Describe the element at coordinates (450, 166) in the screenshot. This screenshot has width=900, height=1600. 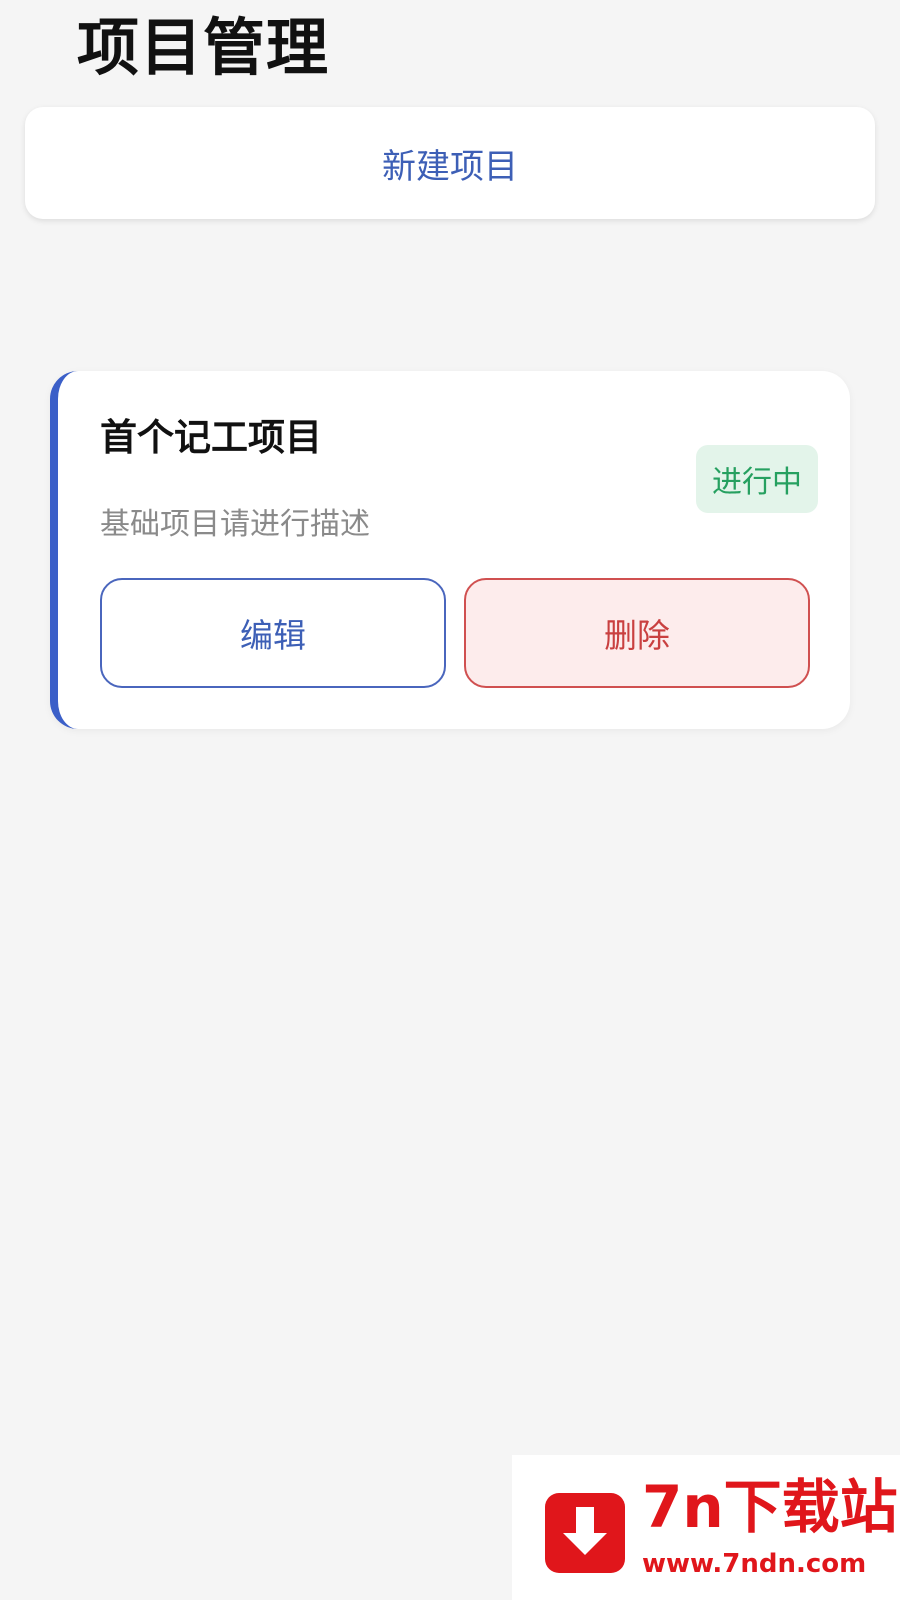
I see `new-project-label: 新建项目` at that location.